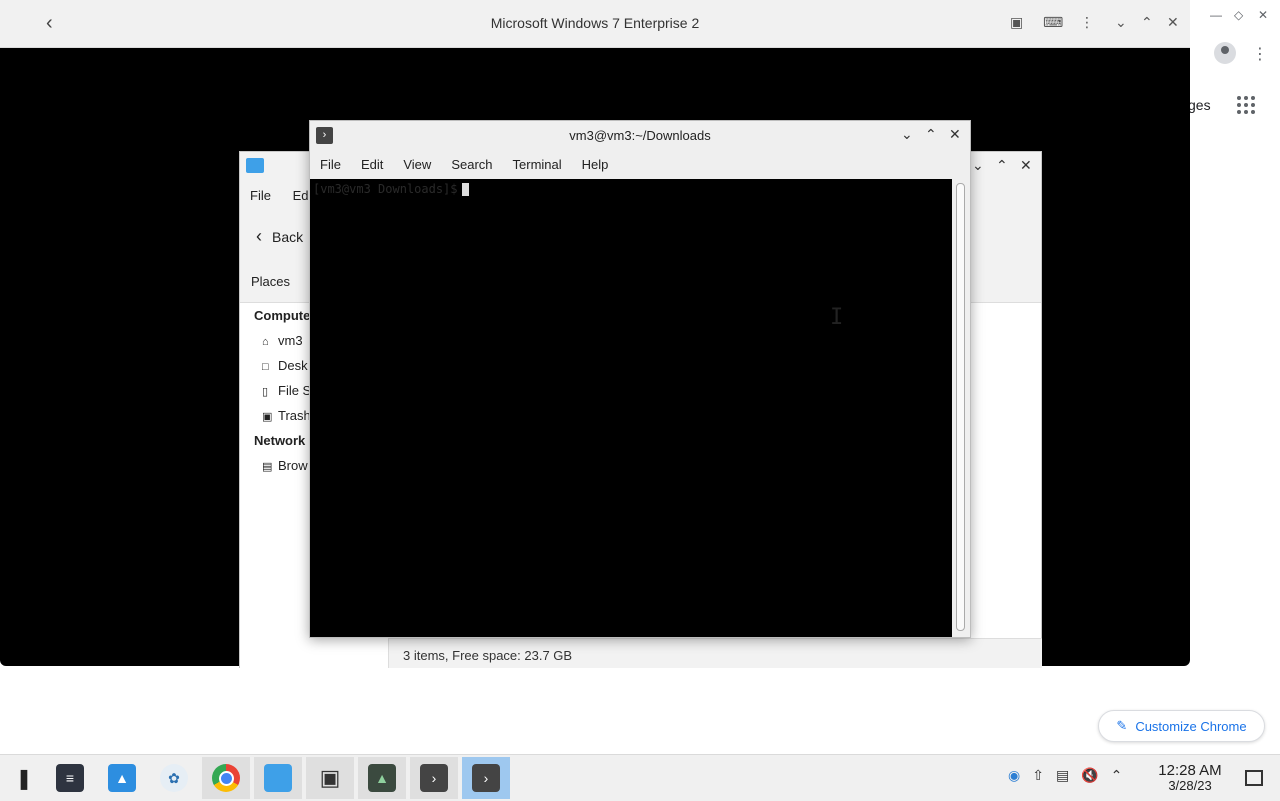  What do you see at coordinates (1053, 22) in the screenshot?
I see `keyboard-icon: ⌨` at bounding box center [1053, 22].